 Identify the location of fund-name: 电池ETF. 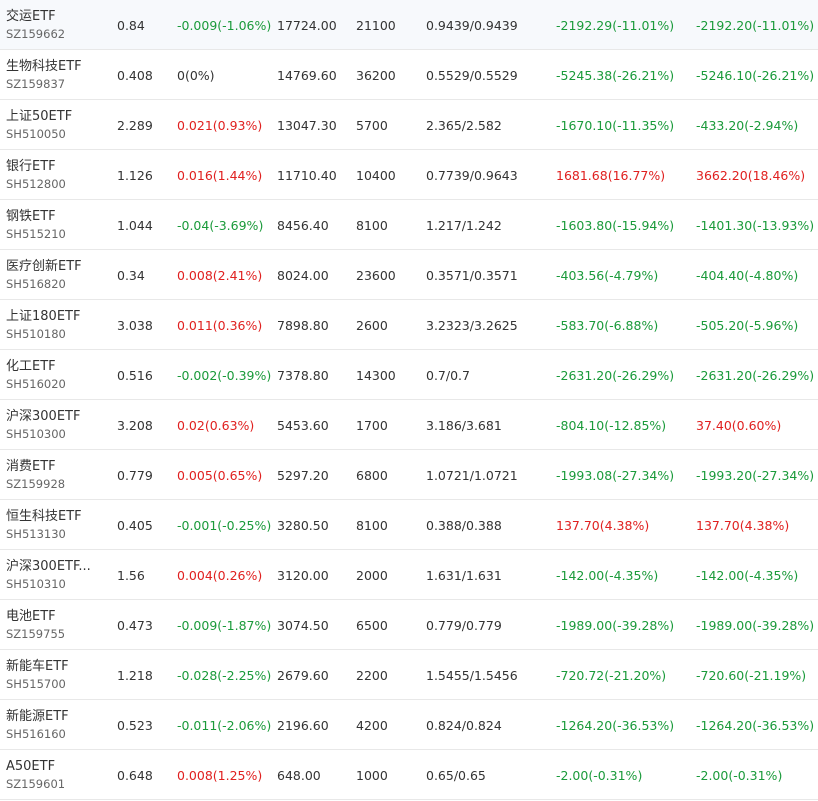
(31, 616).